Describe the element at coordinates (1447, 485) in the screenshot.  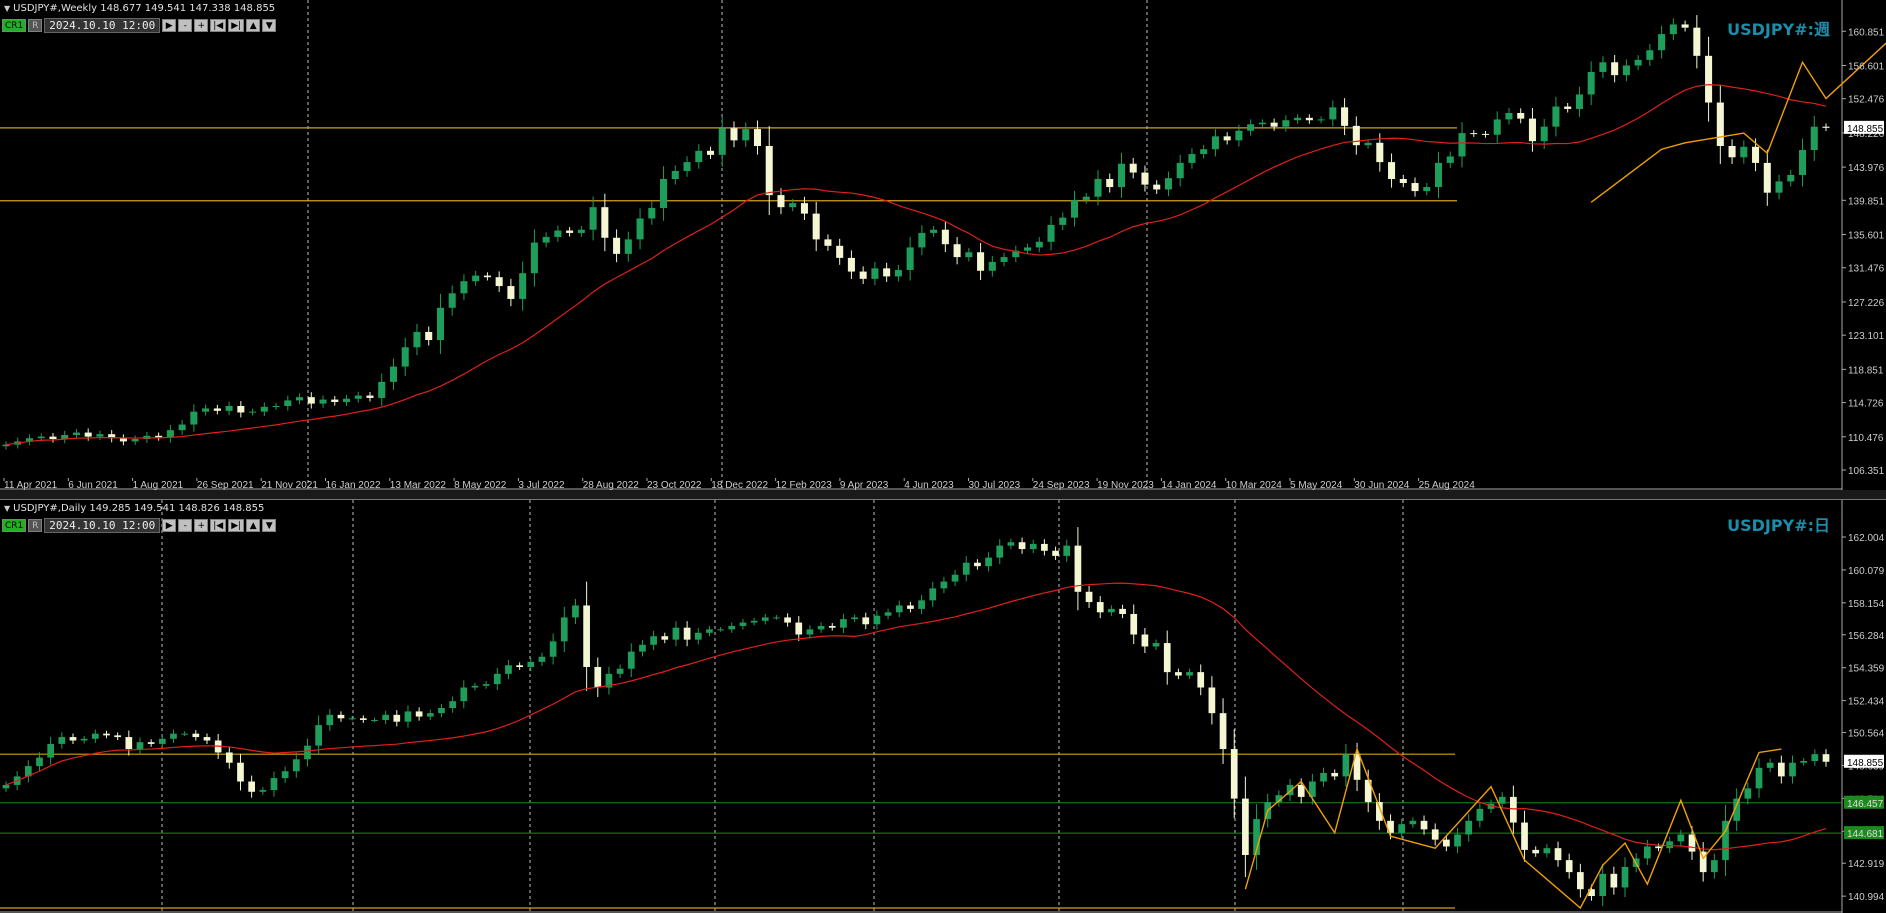
I see `time-tick-label: 25 Aug 2024` at that location.